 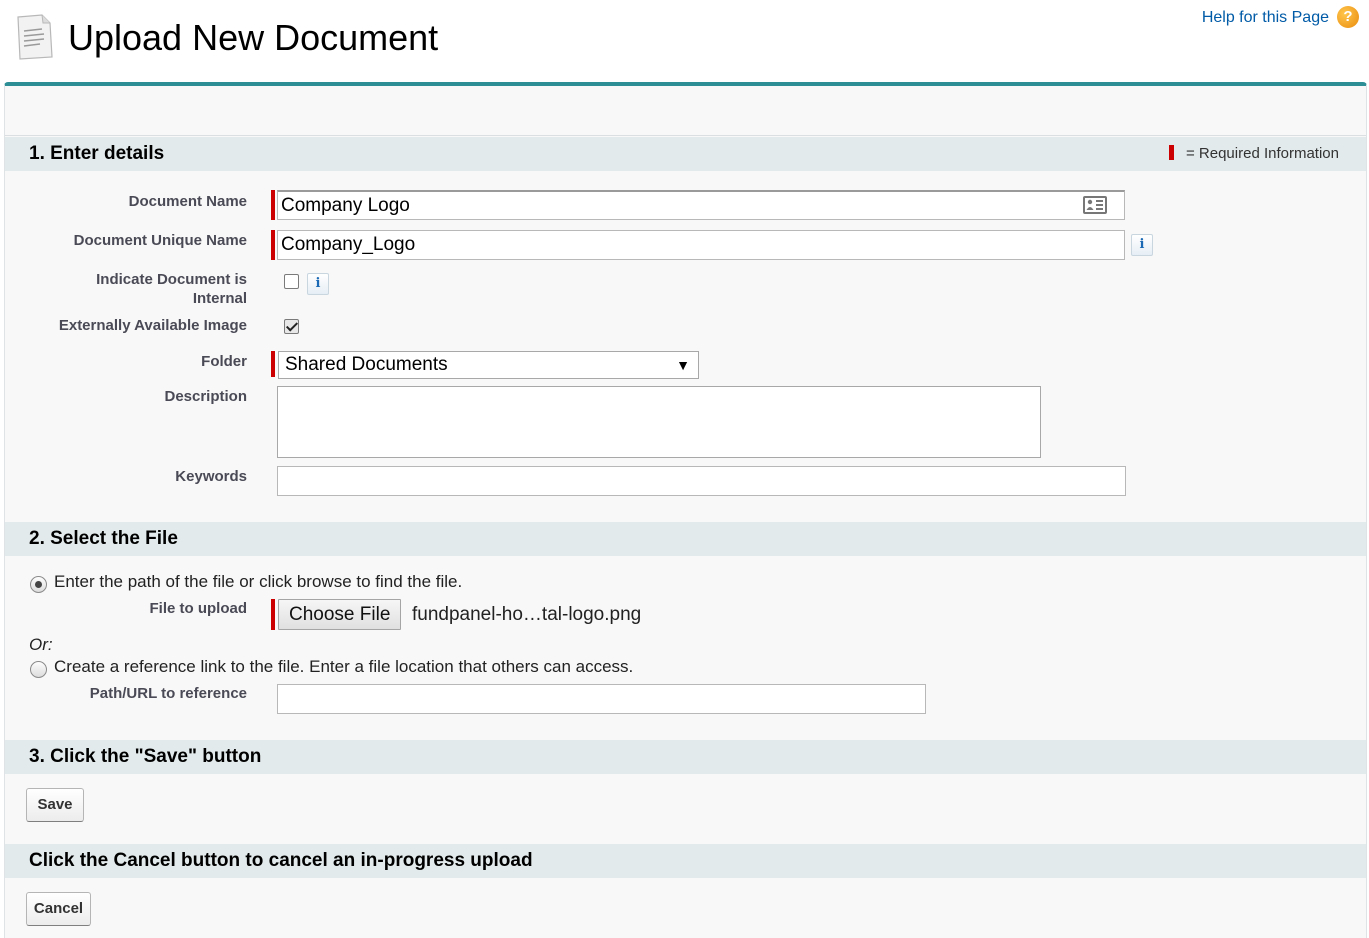 I want to click on help-icon: ?, so click(x=1348, y=17).